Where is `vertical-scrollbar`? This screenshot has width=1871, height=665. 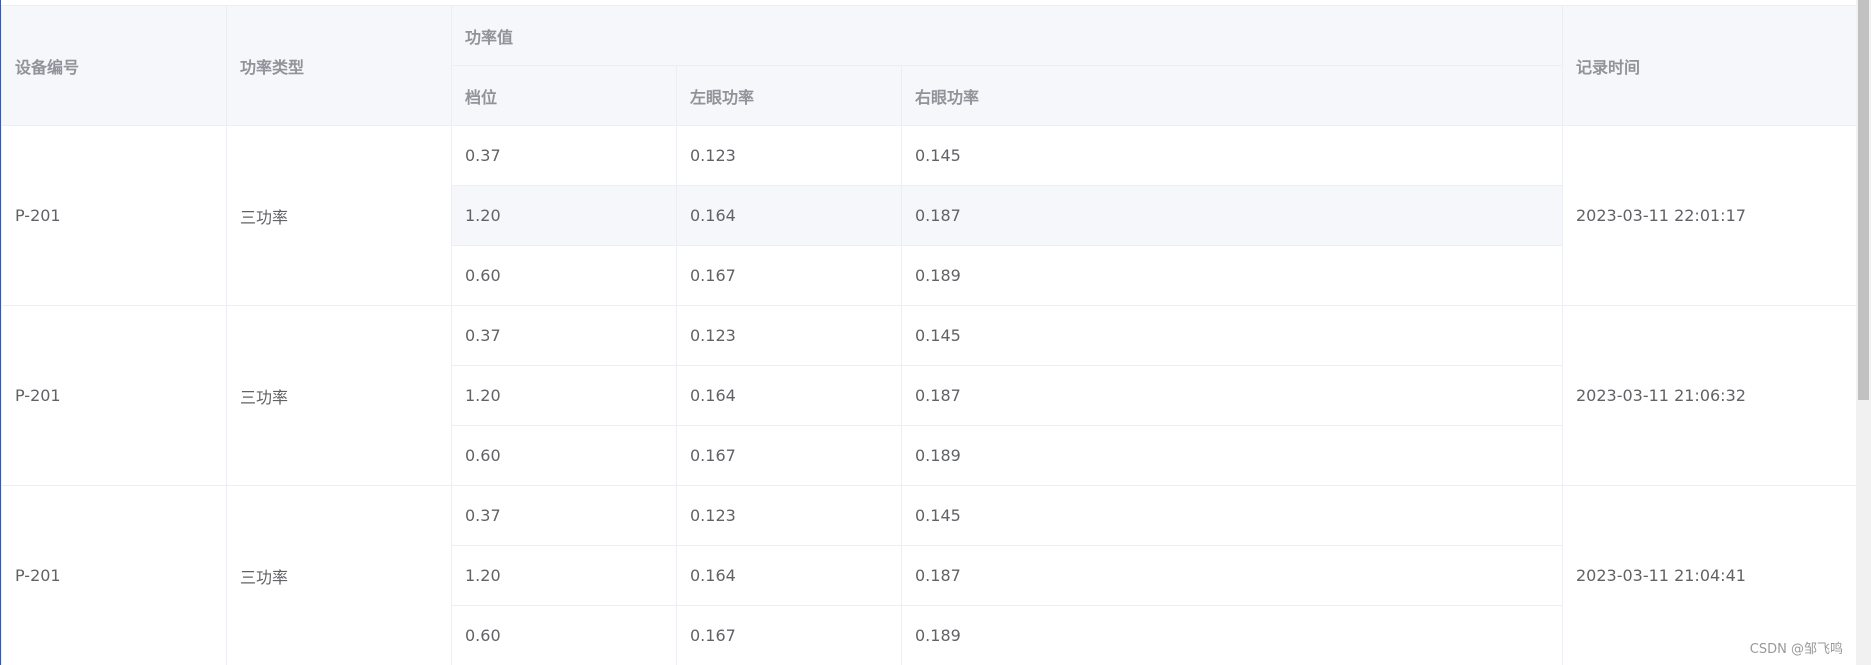 vertical-scrollbar is located at coordinates (1863, 332).